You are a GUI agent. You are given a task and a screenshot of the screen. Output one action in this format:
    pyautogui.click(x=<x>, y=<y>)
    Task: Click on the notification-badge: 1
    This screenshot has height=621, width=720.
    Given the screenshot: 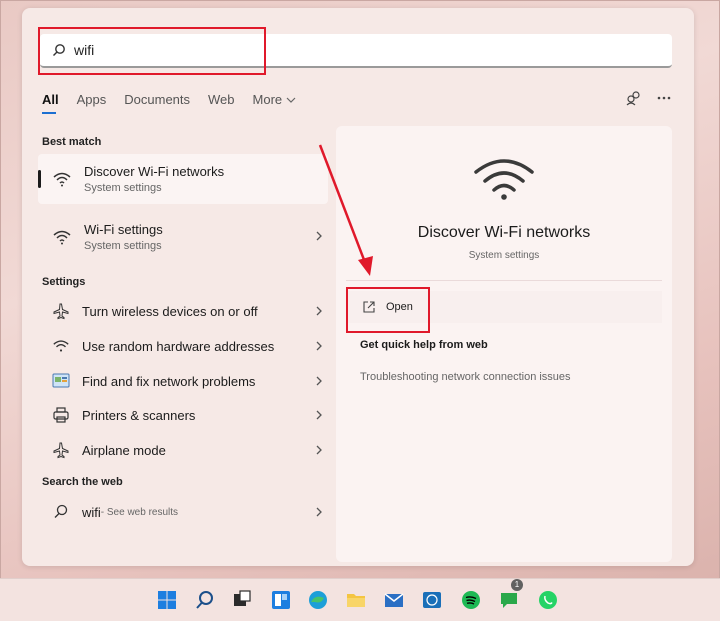 What is the action you would take?
    pyautogui.click(x=517, y=585)
    